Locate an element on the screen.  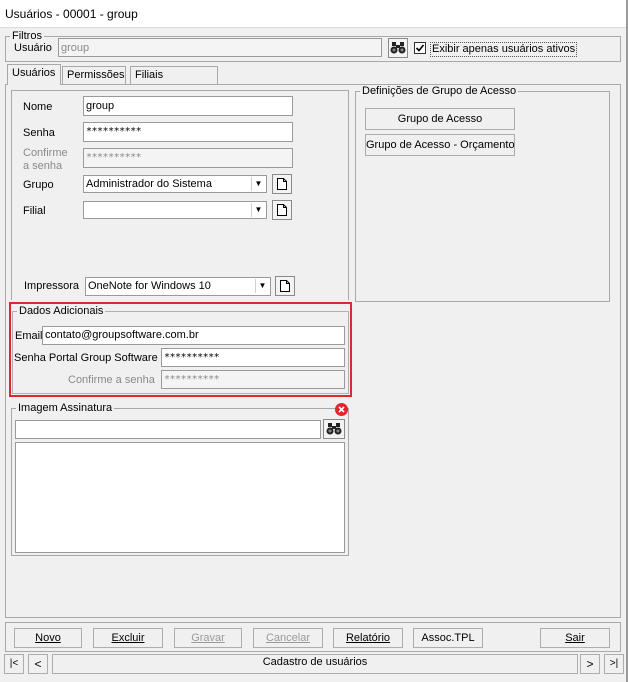
branch-new-button is located at coordinates (282, 210).